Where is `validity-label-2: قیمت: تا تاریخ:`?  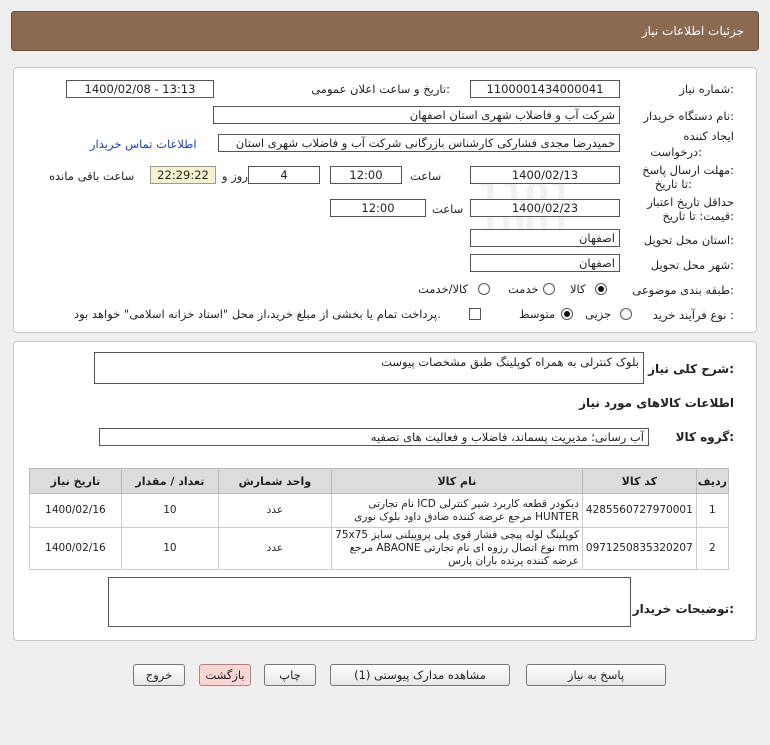
validity-label-2: قیمت: تا تاریخ: is located at coordinates (698, 216).